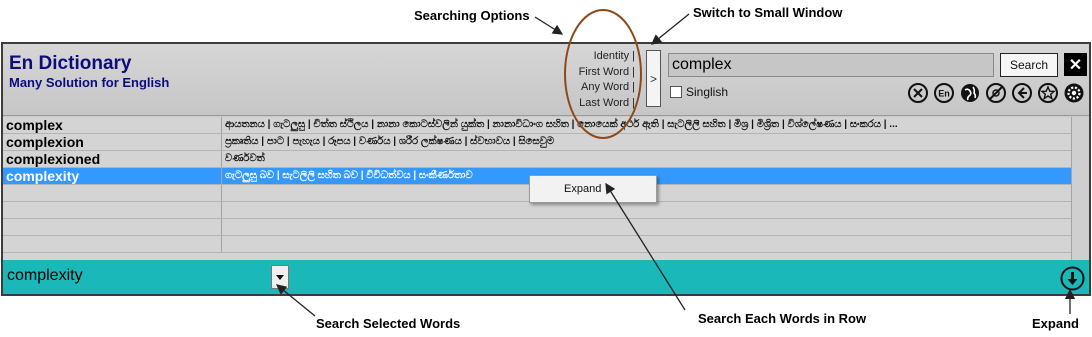 The height and width of the screenshot is (337, 1092). Describe the element at coordinates (1048, 93) in the screenshot. I see `star-icon` at that location.